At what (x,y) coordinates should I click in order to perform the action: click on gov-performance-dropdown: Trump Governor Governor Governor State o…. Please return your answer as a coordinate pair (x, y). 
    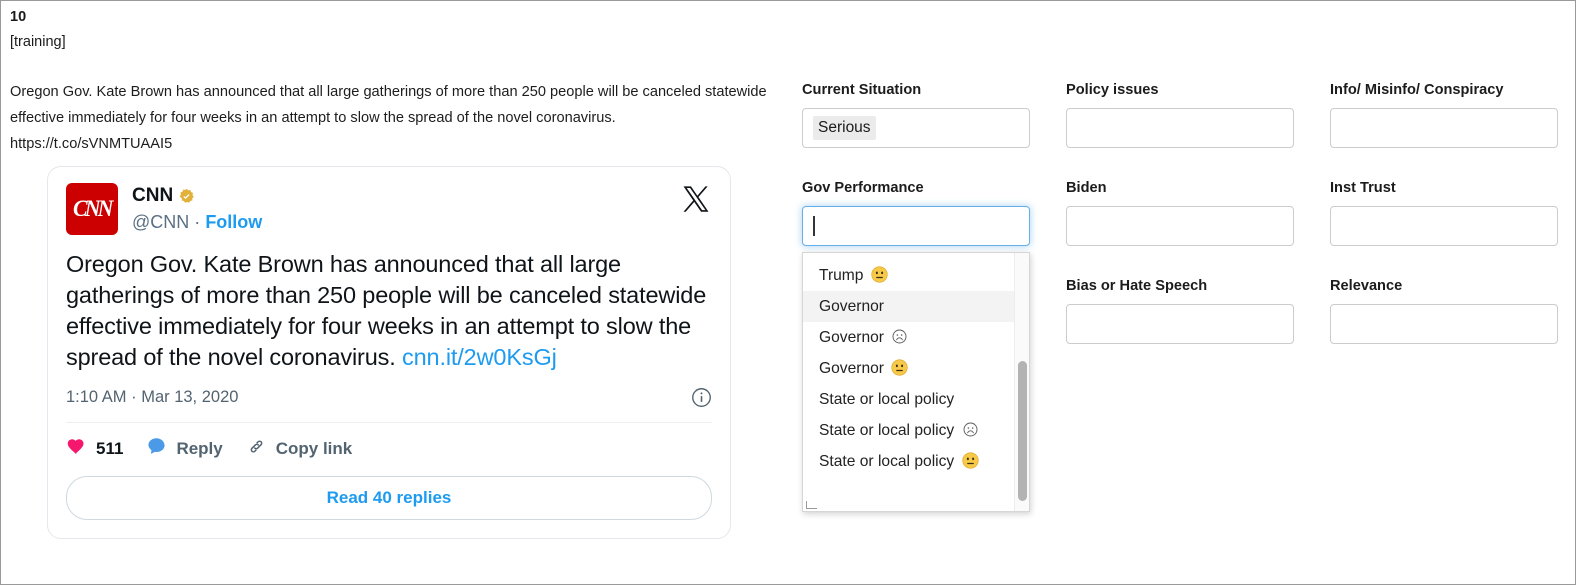
    Looking at the image, I should click on (916, 382).